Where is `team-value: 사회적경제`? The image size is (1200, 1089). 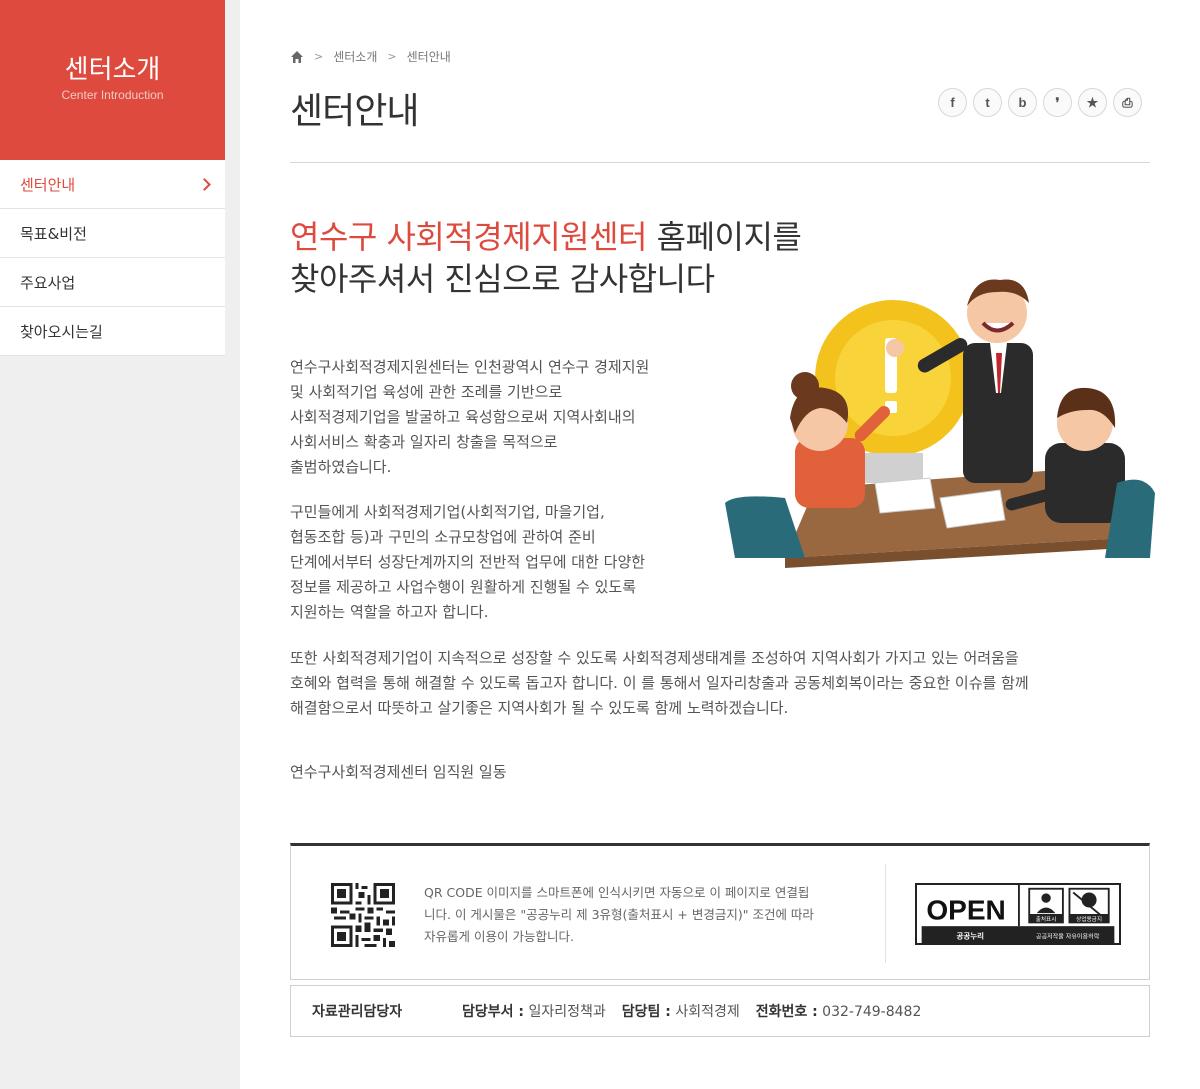
team-value: 사회적경제 is located at coordinates (707, 1012).